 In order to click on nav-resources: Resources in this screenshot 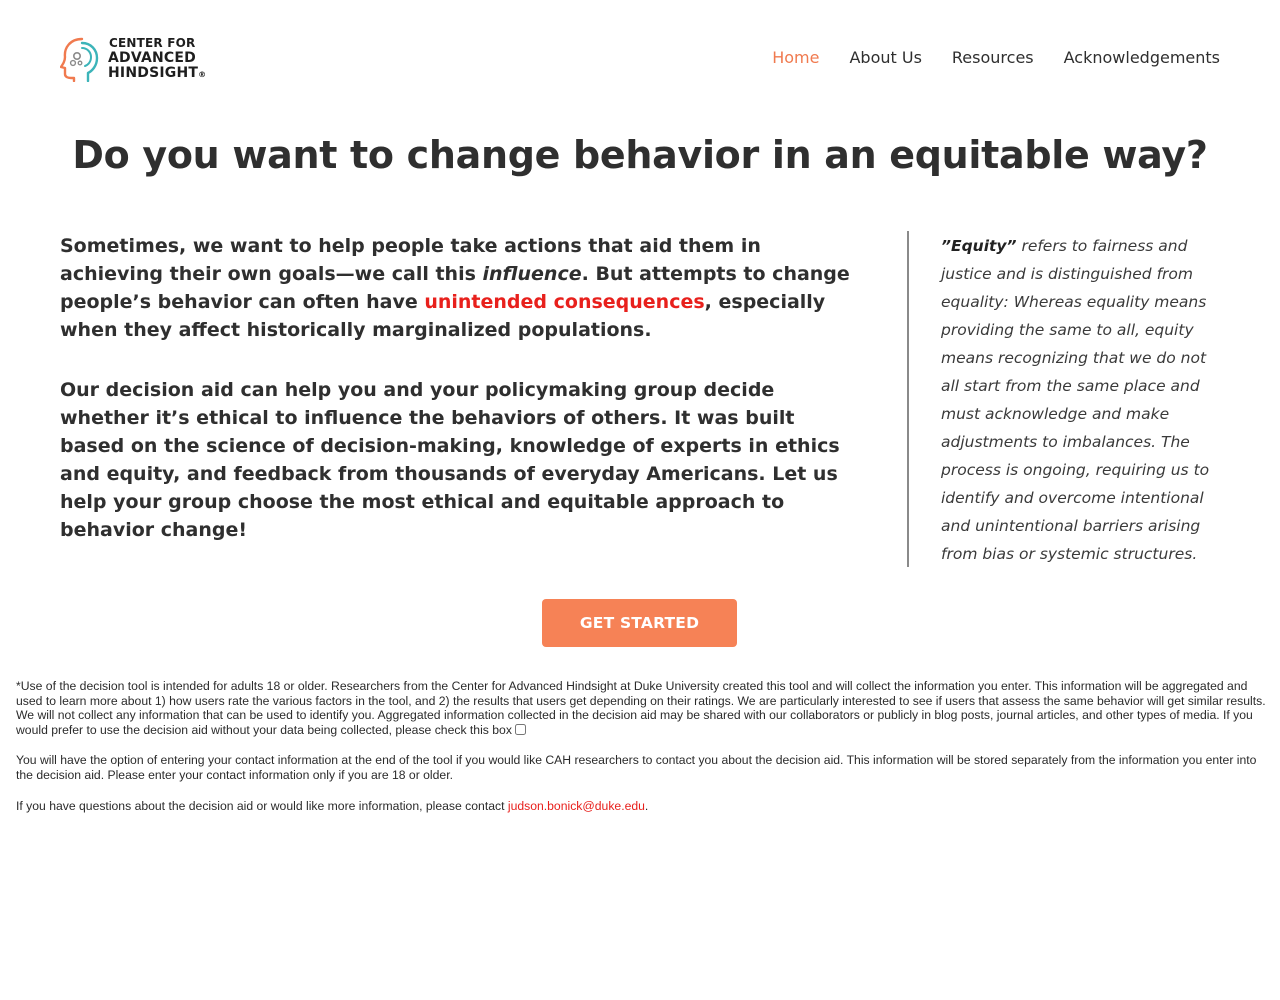, I will do `click(993, 57)`.